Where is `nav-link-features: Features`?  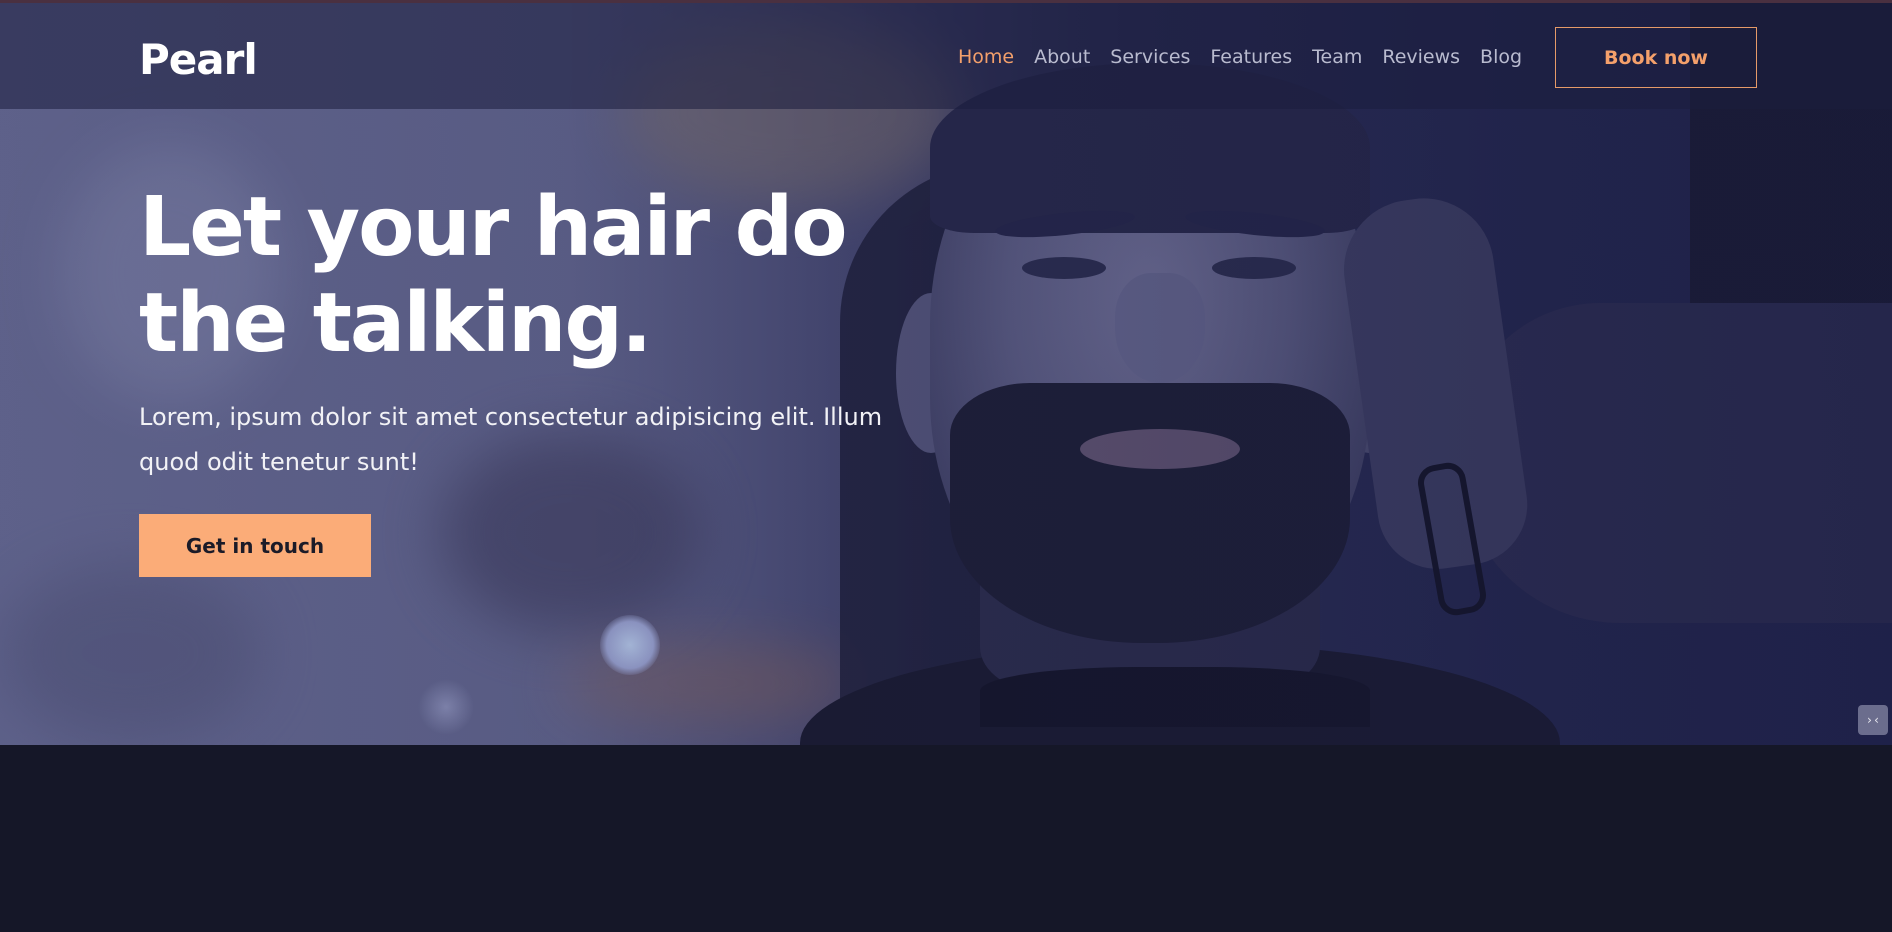
nav-link-features: Features is located at coordinates (1251, 57).